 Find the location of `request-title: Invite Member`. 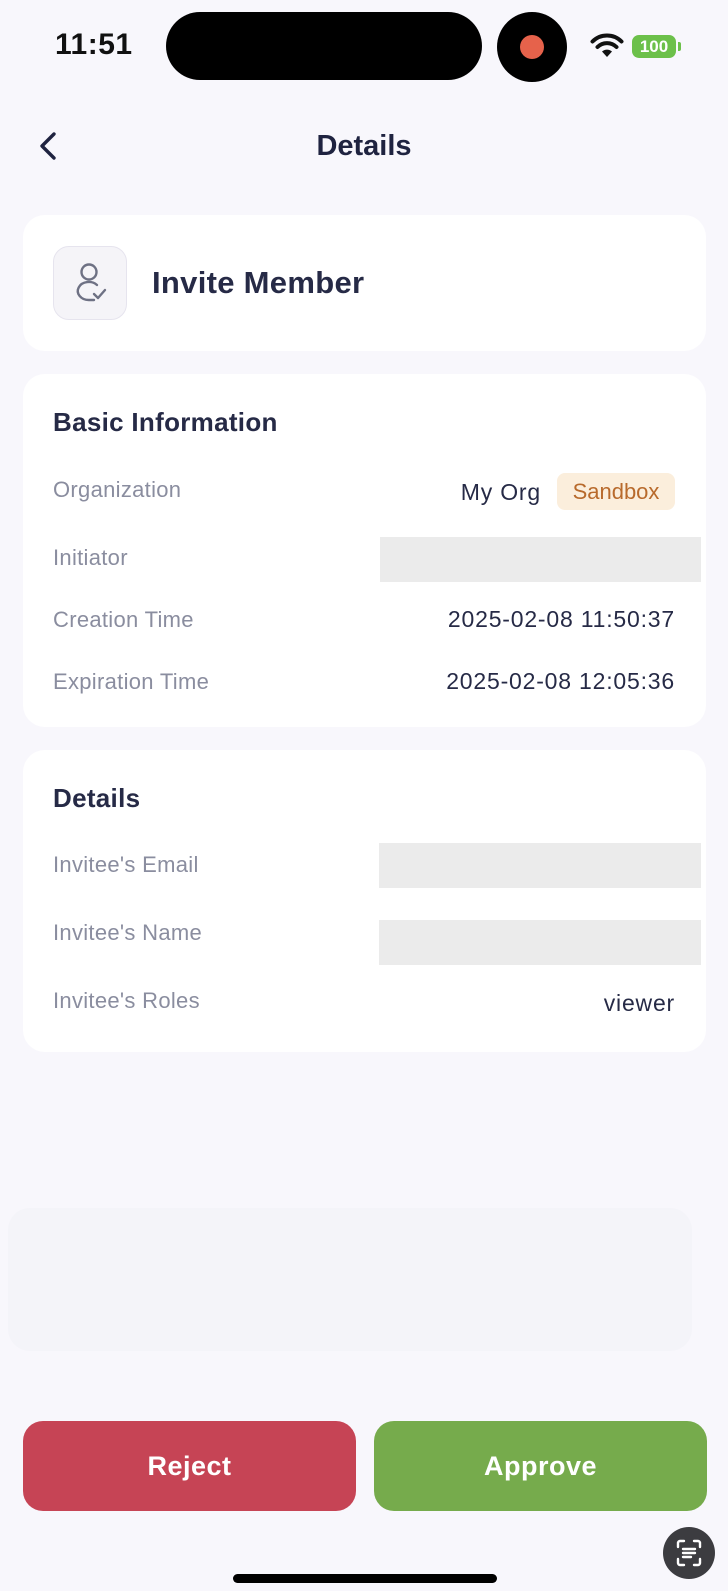

request-title: Invite Member is located at coordinates (258, 282).